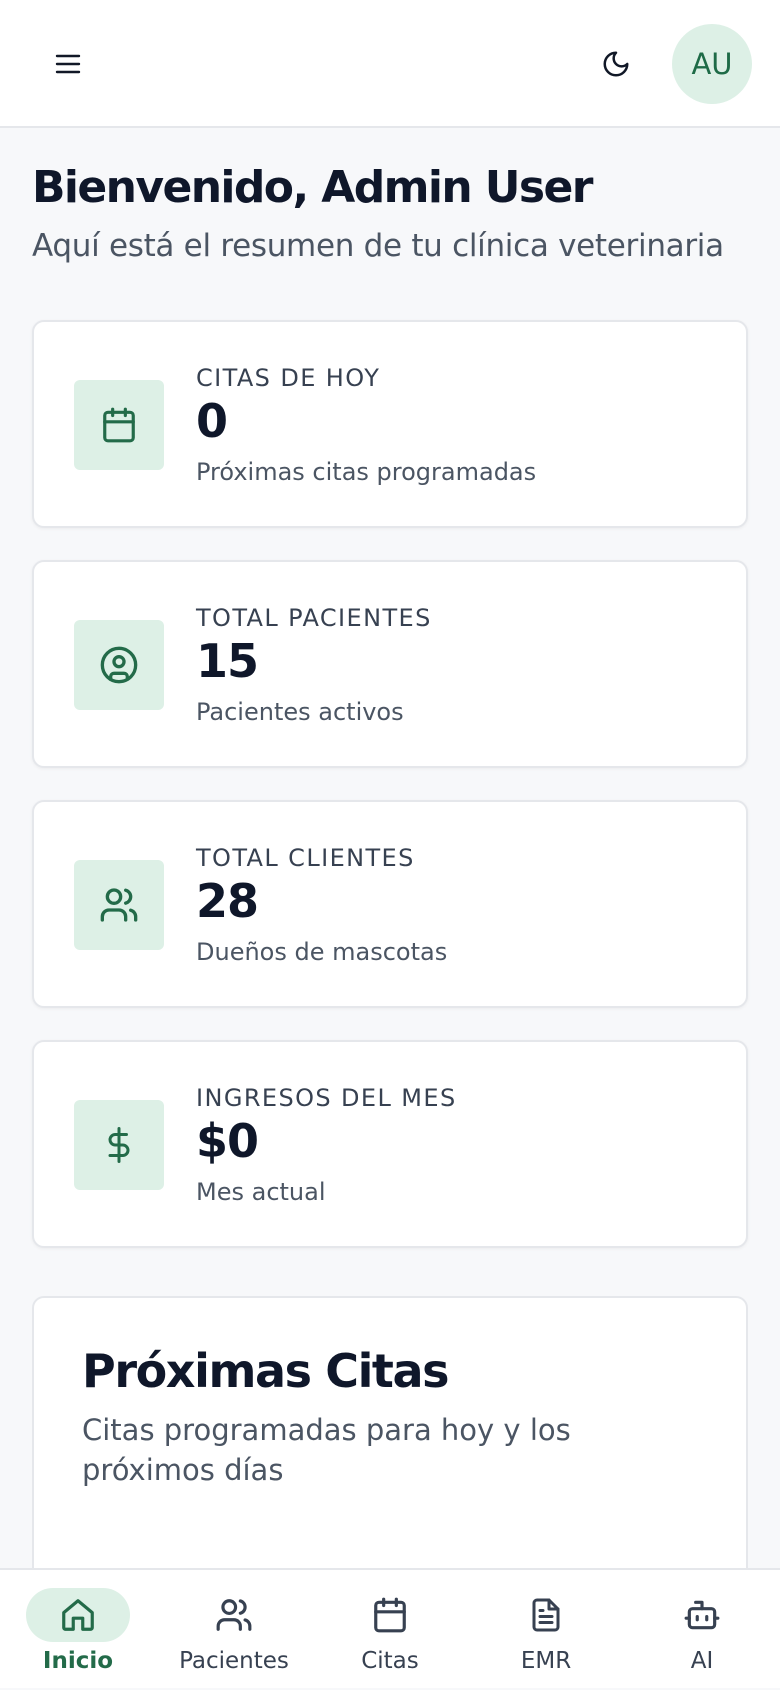 The image size is (780, 1690). I want to click on nav-item-emr: EMR, so click(546, 1630).